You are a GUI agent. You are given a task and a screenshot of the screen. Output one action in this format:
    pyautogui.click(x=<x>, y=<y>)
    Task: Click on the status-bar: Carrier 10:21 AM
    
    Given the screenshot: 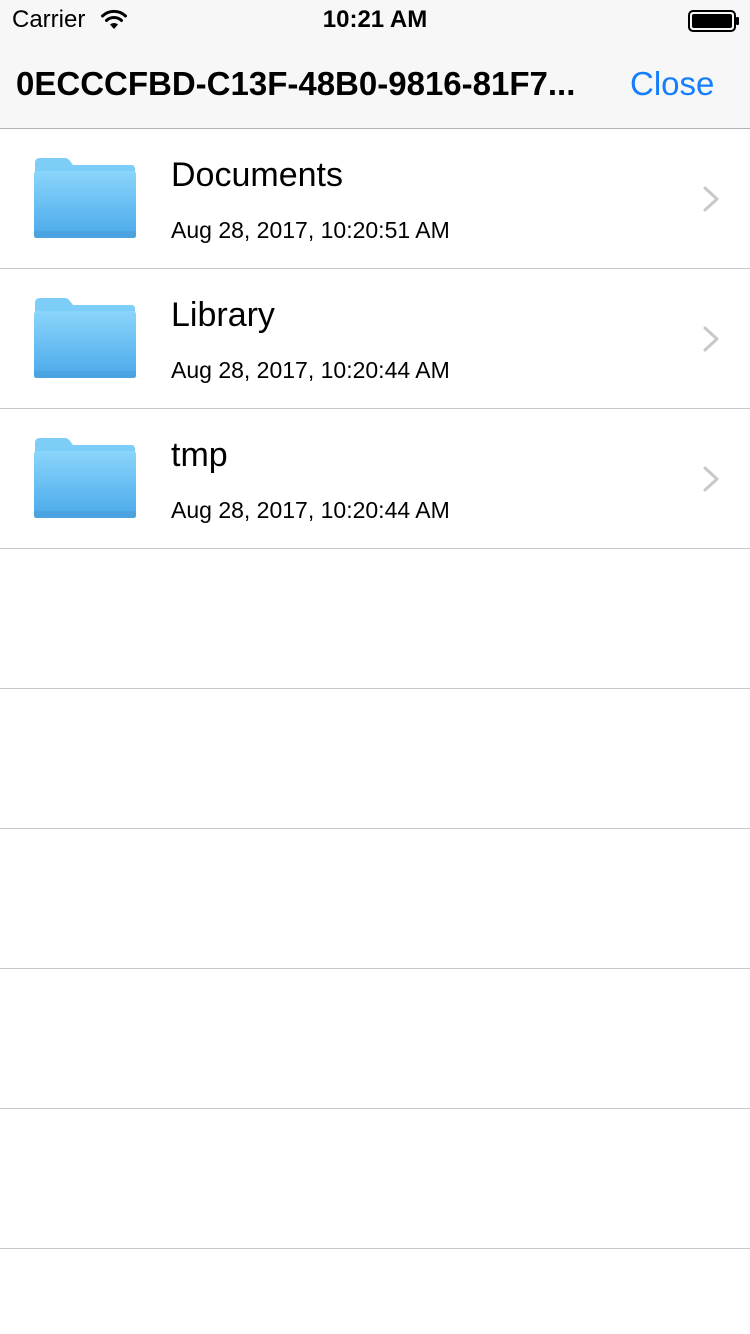 What is the action you would take?
    pyautogui.click(x=375, y=20)
    